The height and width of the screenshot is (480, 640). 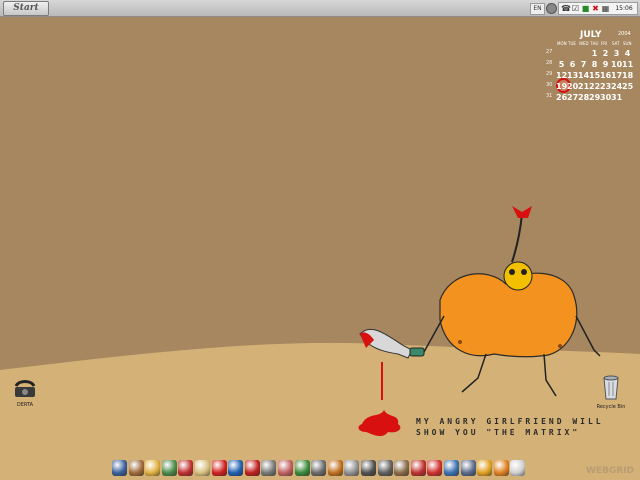 I want to click on calendar-week-number: 27, so click(x=549, y=52).